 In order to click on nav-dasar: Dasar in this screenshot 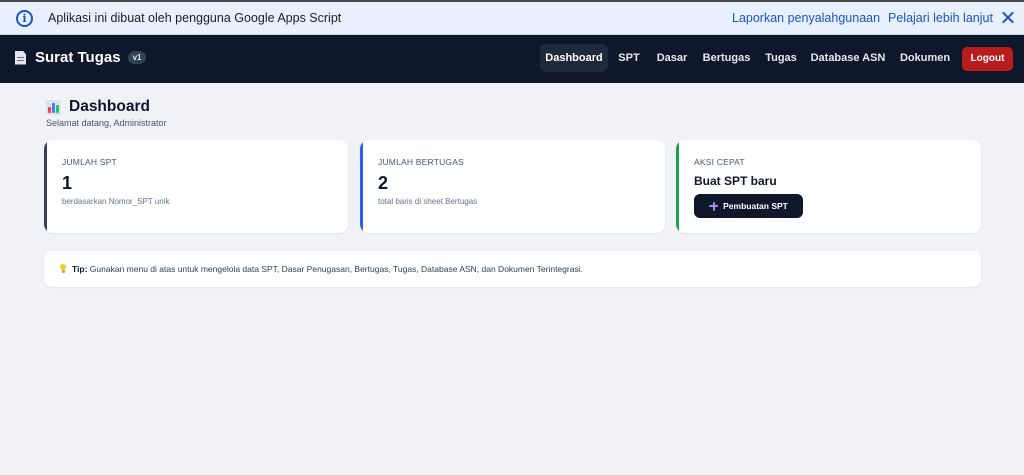, I will do `click(672, 58)`.